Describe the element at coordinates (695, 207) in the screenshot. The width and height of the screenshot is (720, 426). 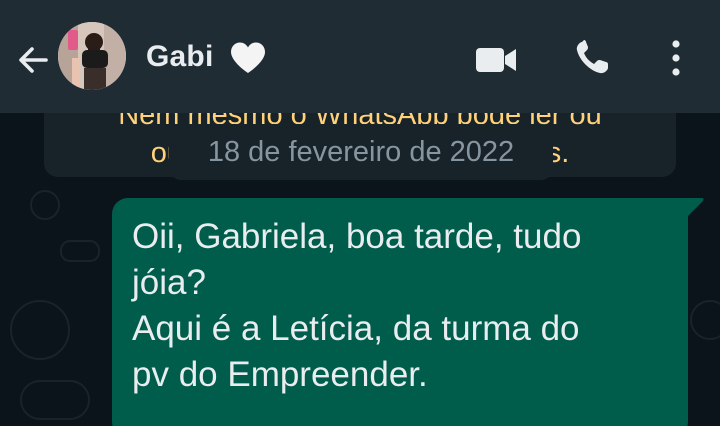
I see `bubble-tail` at that location.